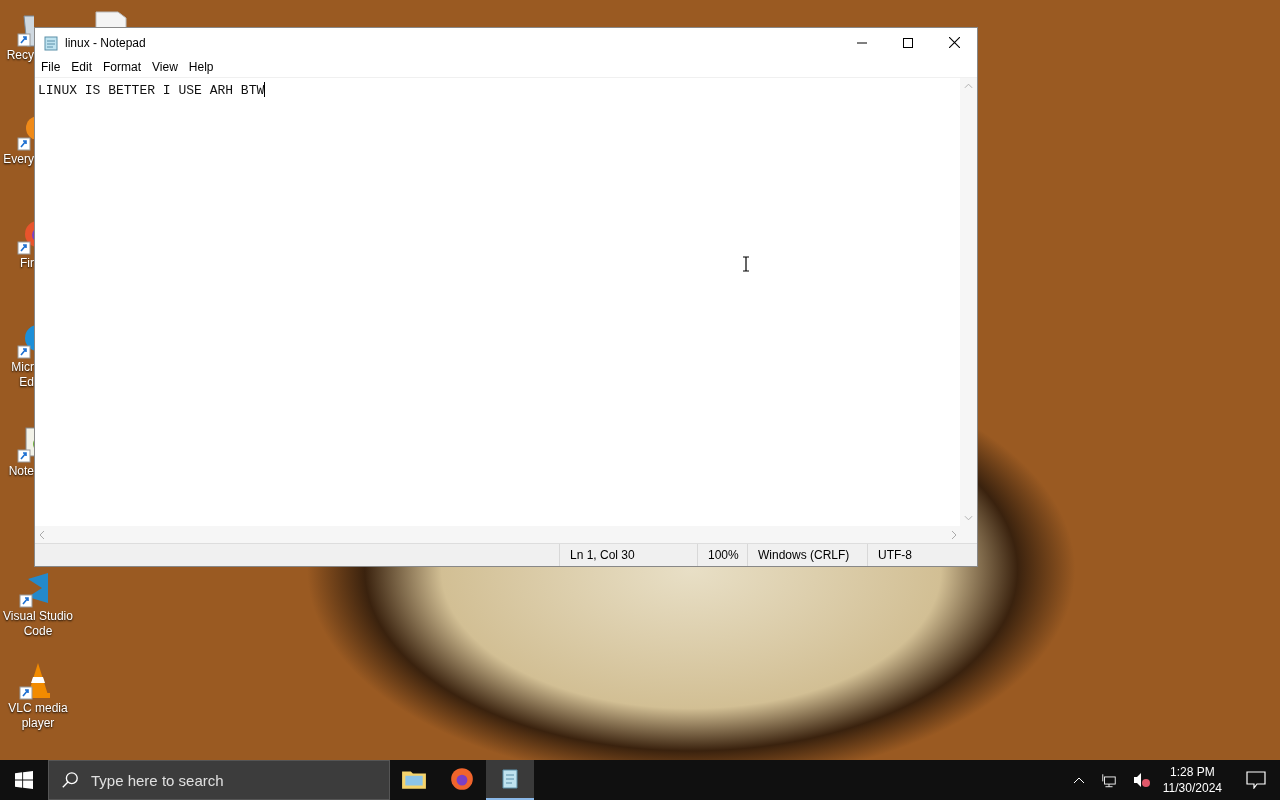 This screenshot has width=1280, height=800. What do you see at coordinates (17, 55) in the screenshot?
I see `desktop-icon-label: Recy` at bounding box center [17, 55].